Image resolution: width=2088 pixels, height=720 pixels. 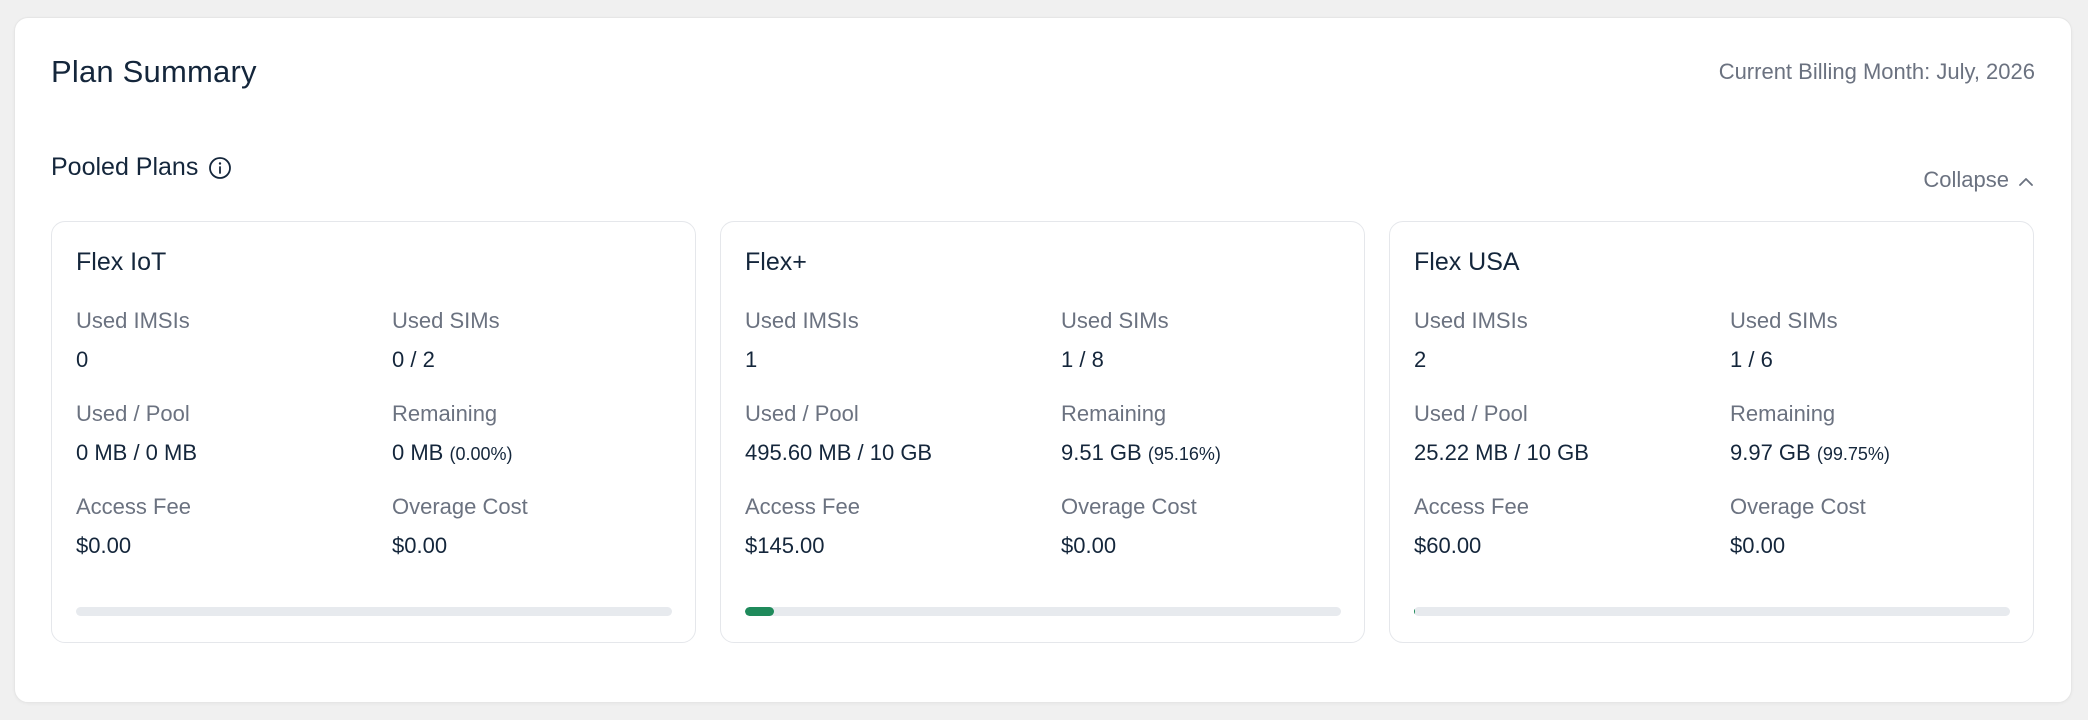 What do you see at coordinates (751, 359) in the screenshot?
I see `used-imsis-value: 1` at bounding box center [751, 359].